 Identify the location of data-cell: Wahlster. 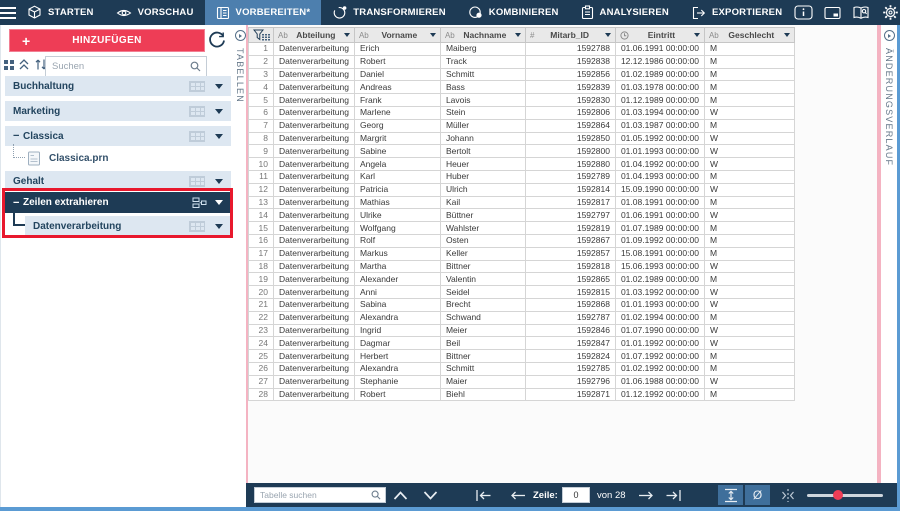
(482, 228).